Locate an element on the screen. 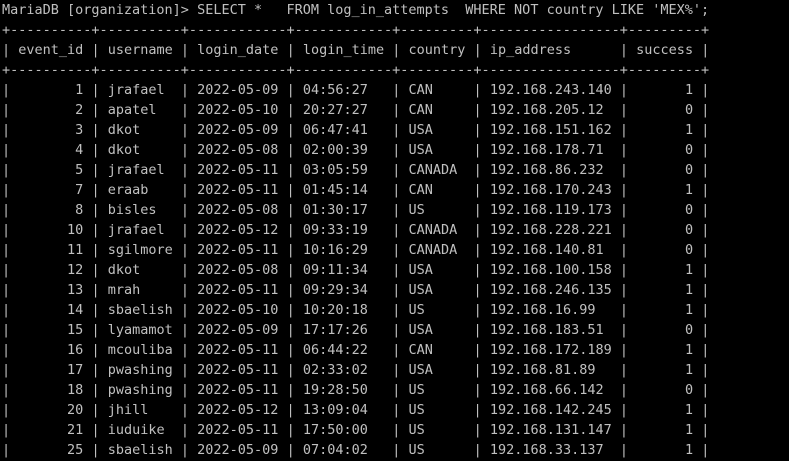  cell-ip-address: 192.168.140.81 is located at coordinates (546, 250).